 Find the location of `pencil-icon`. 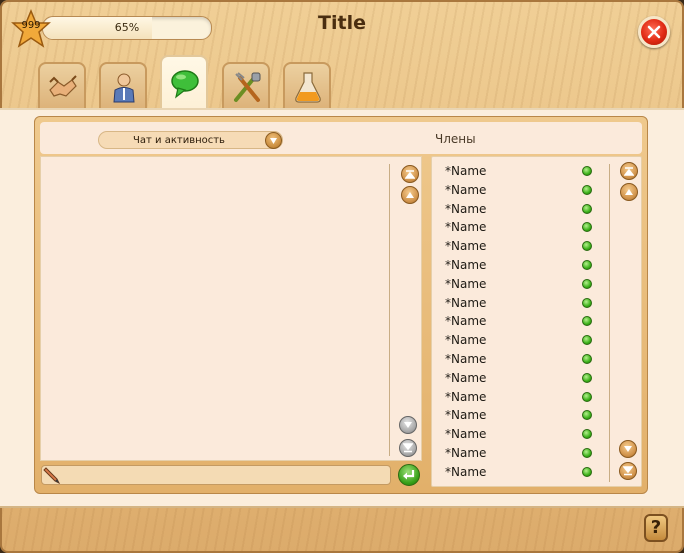

pencil-icon is located at coordinates (52, 474).